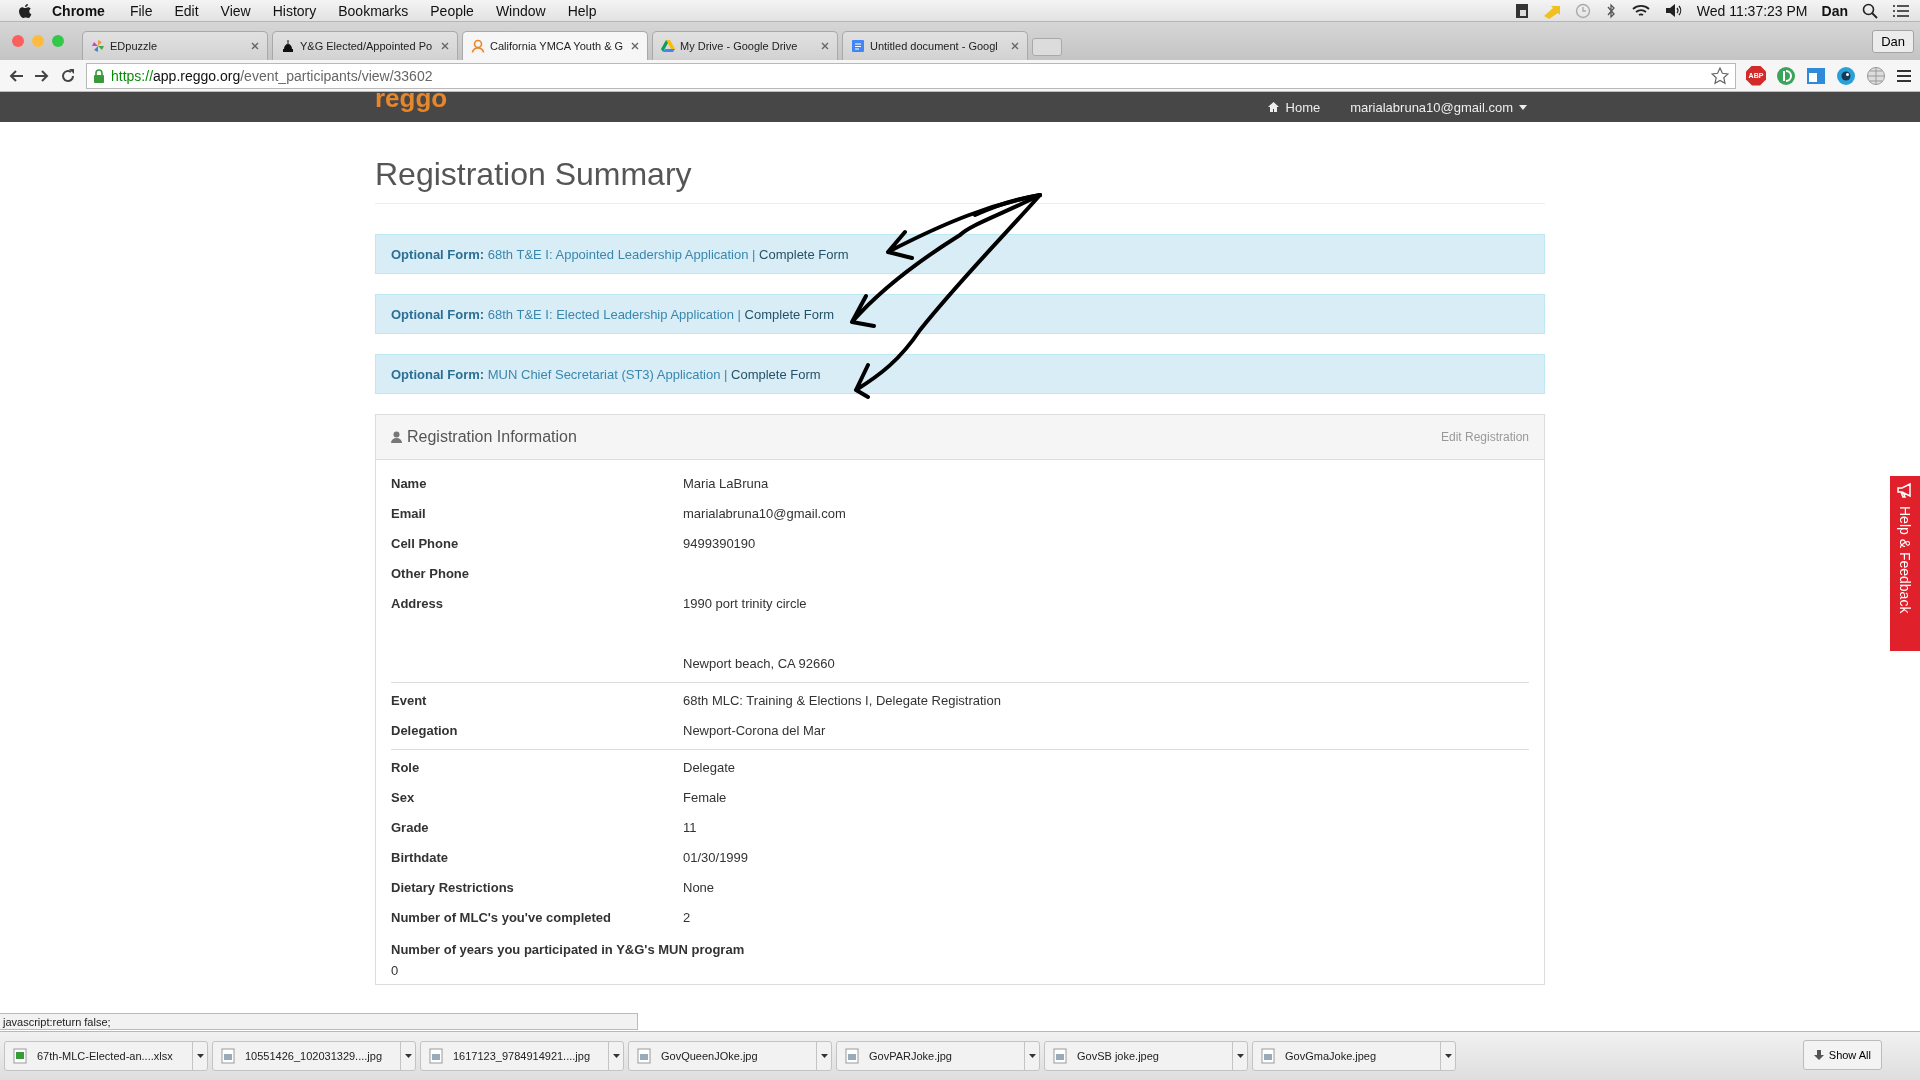 The height and width of the screenshot is (1080, 1920). I want to click on download-item: 10551426_102031329....jpg, so click(314, 1056).